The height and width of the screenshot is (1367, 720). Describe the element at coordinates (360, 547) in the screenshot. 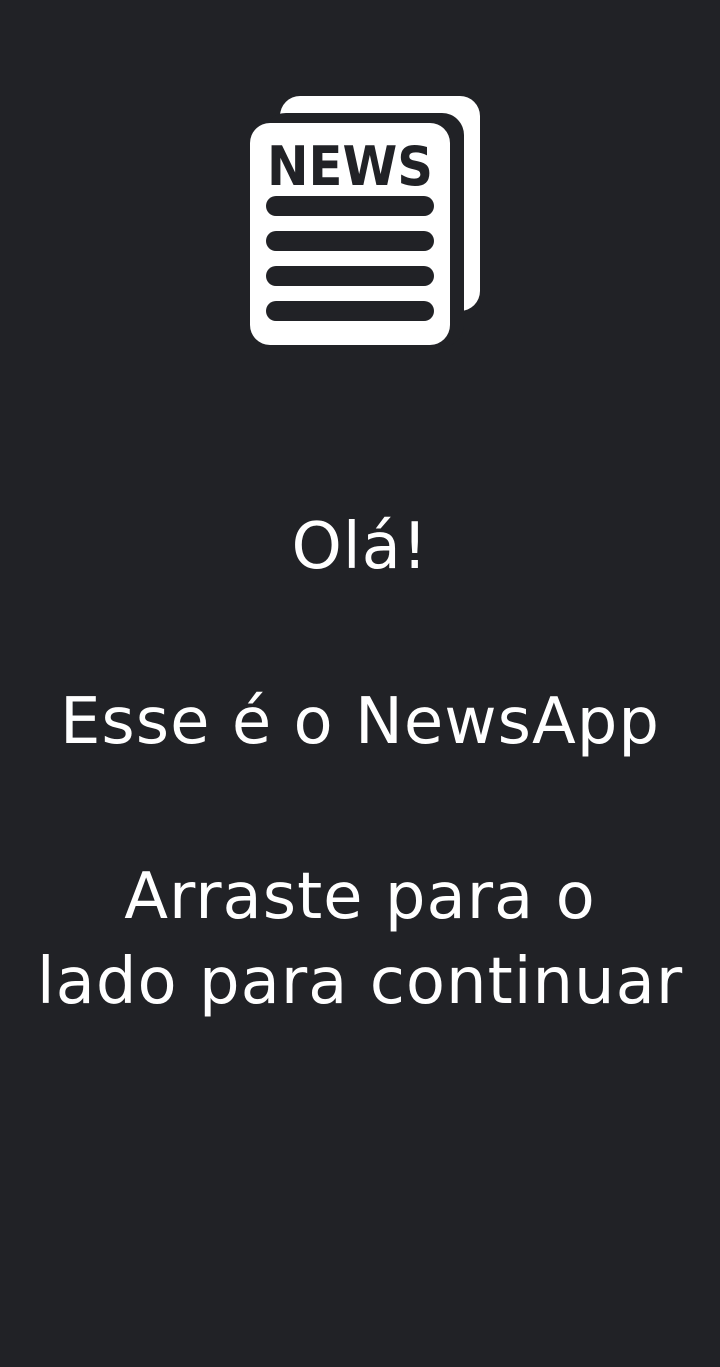

I see `greeting-text: Olá!` at that location.